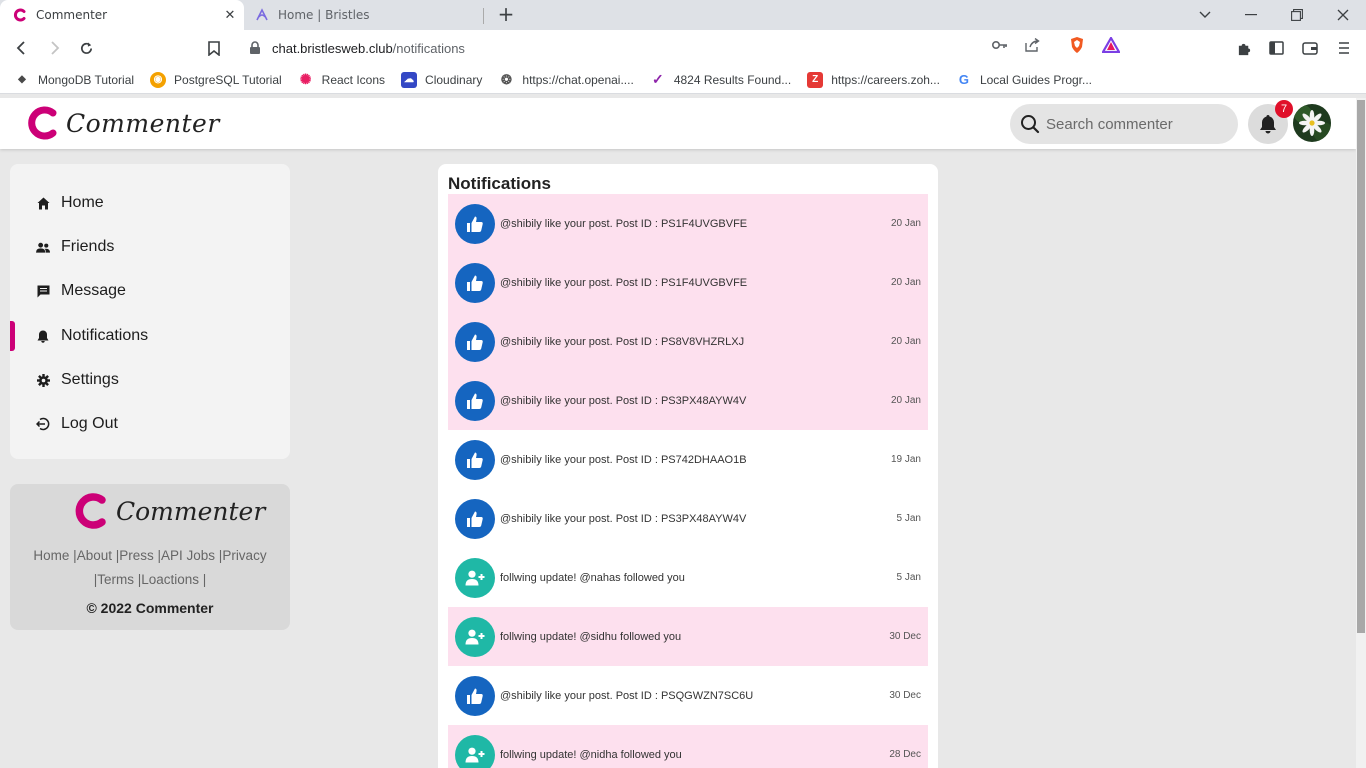 Image resolution: width=1366 pixels, height=768 pixels. I want to click on tab-bristles: Home | Bristles, so click(365, 15).